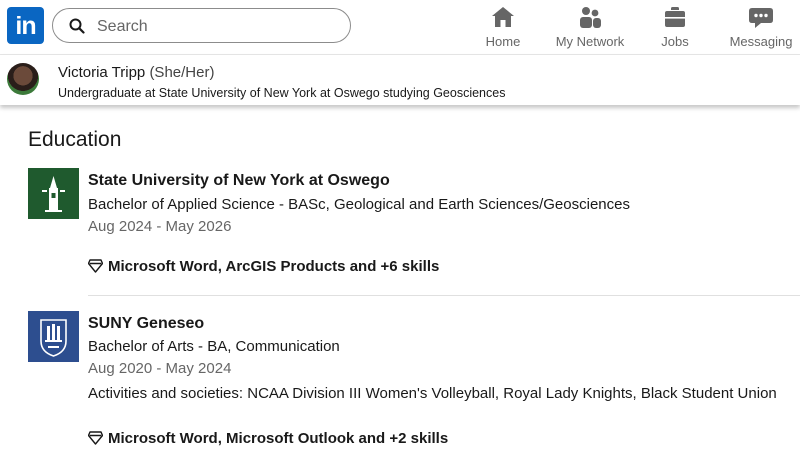 Image resolution: width=800 pixels, height=459 pixels. Describe the element at coordinates (160, 368) in the screenshot. I see `dates: Aug 2020 - May 2024` at that location.